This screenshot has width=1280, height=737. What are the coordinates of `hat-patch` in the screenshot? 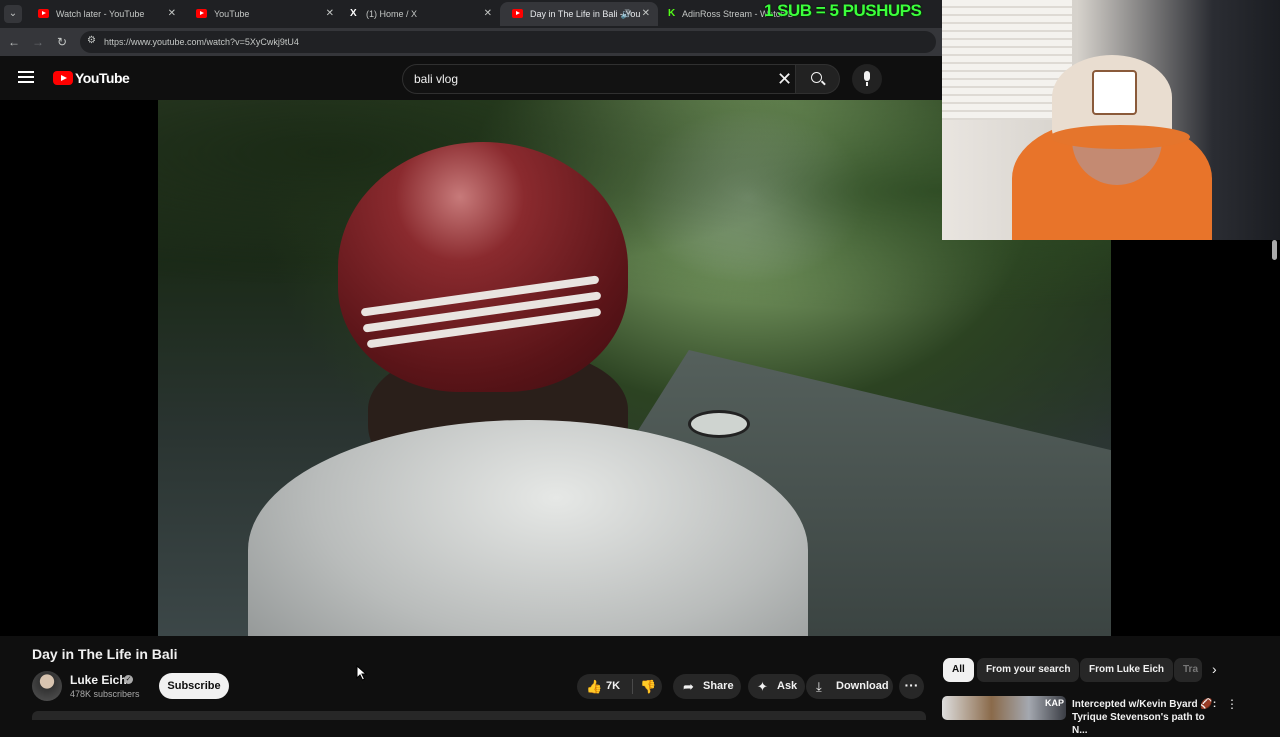 It's located at (1114, 92).